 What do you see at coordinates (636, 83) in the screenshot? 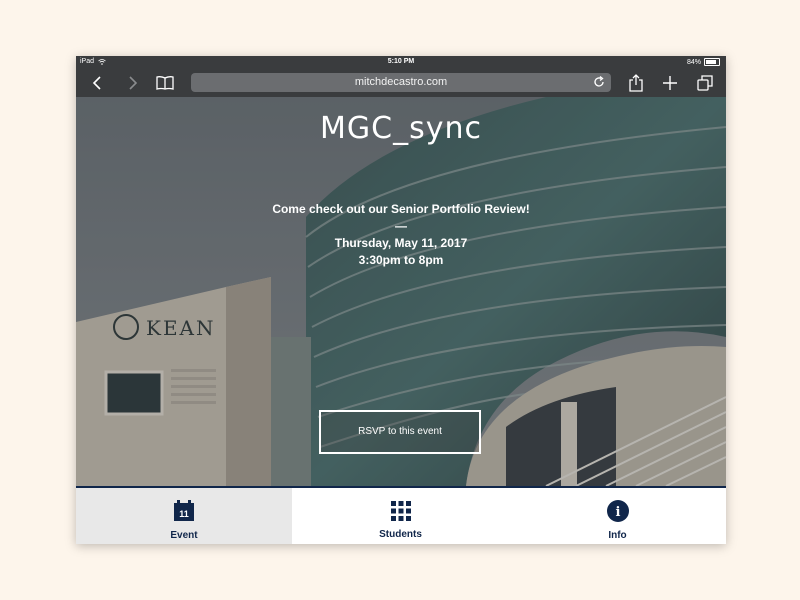
I see `share-icon` at bounding box center [636, 83].